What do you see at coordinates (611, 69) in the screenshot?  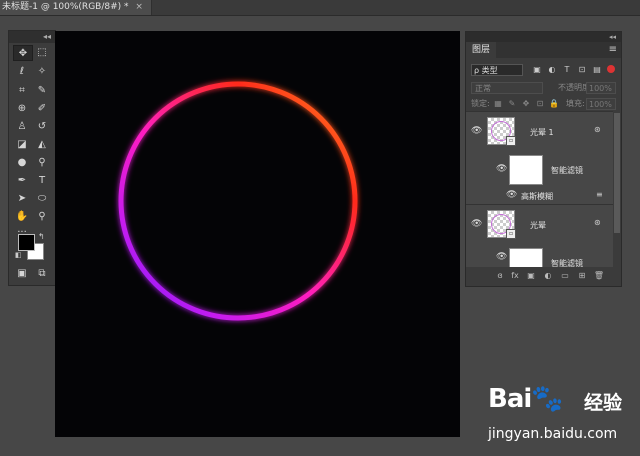 I see `filter-toggle` at bounding box center [611, 69].